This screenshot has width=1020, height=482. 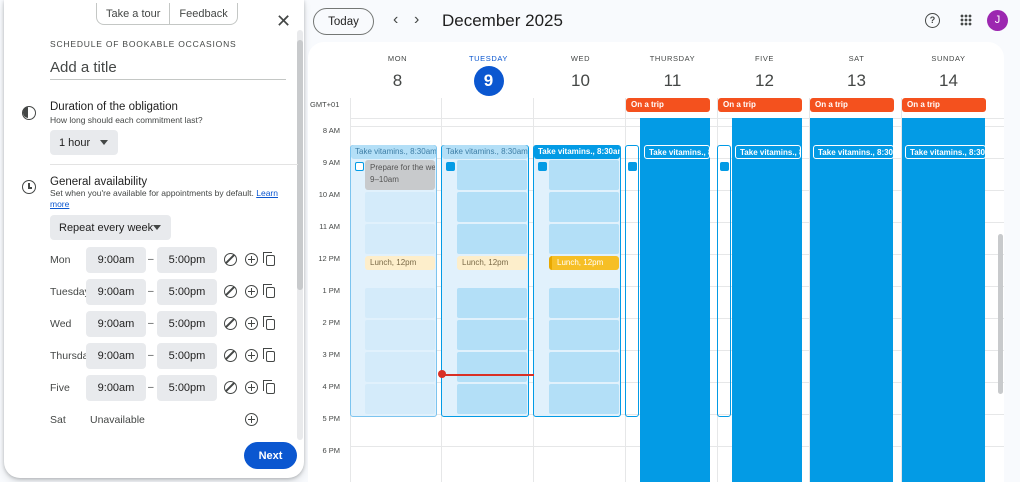 What do you see at coordinates (117, 420) in the screenshot?
I see `unavailable-text: Unavailable` at bounding box center [117, 420].